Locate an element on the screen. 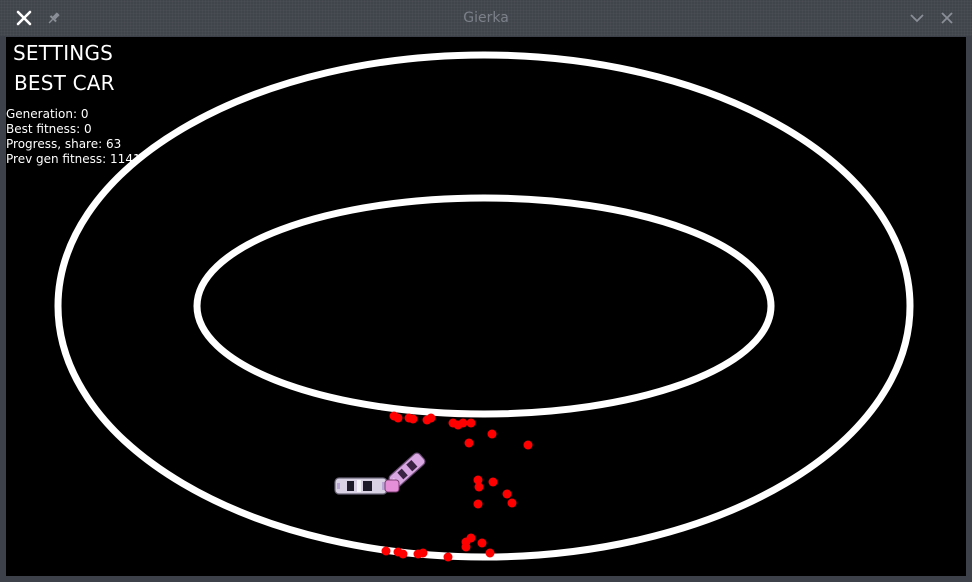  x-icon is located at coordinates (24, 18).